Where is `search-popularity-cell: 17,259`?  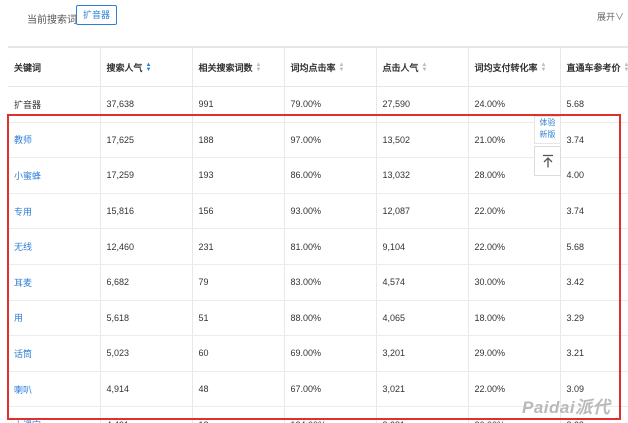 search-popularity-cell: 17,259 is located at coordinates (145, 175).